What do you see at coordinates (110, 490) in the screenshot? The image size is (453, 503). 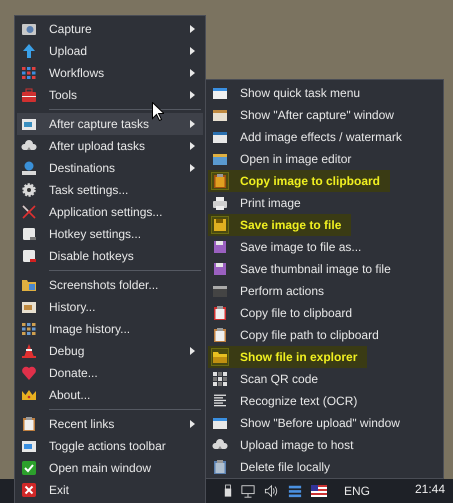 I see `menu-item: Exit` at bounding box center [110, 490].